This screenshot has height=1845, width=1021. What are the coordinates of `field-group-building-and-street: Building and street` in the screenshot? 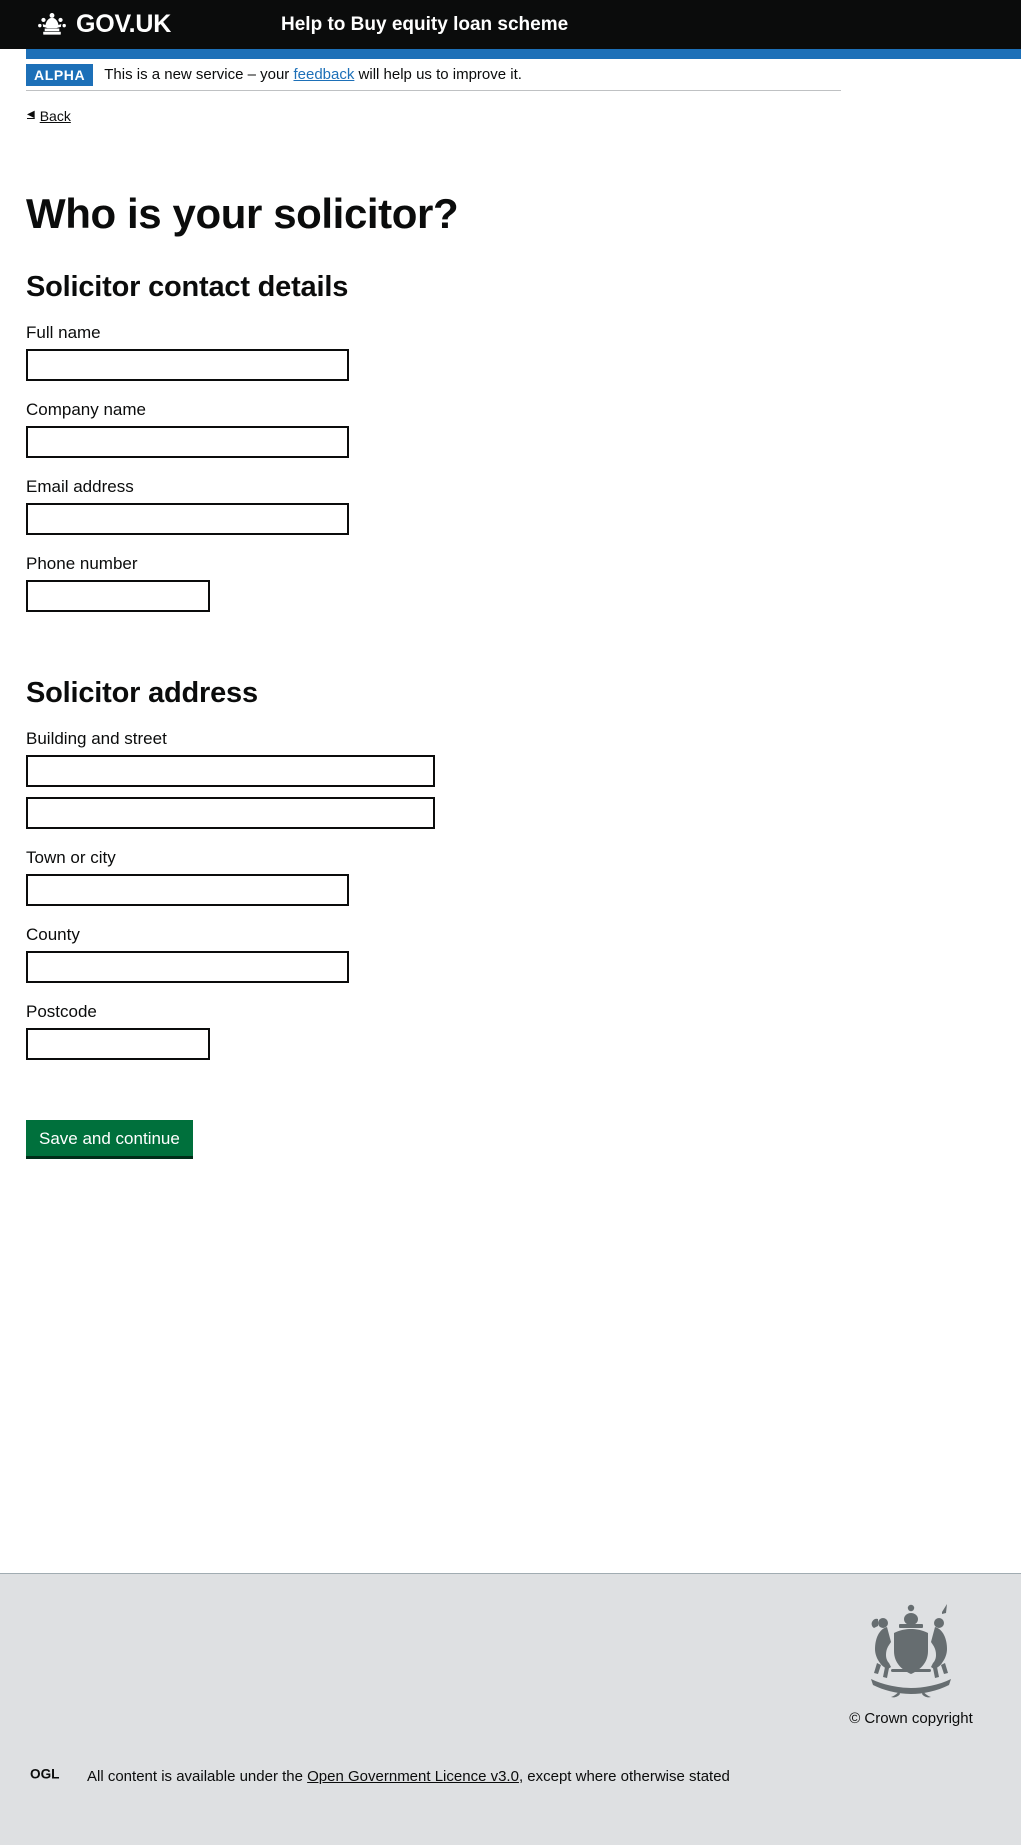 It's located at (506, 748).